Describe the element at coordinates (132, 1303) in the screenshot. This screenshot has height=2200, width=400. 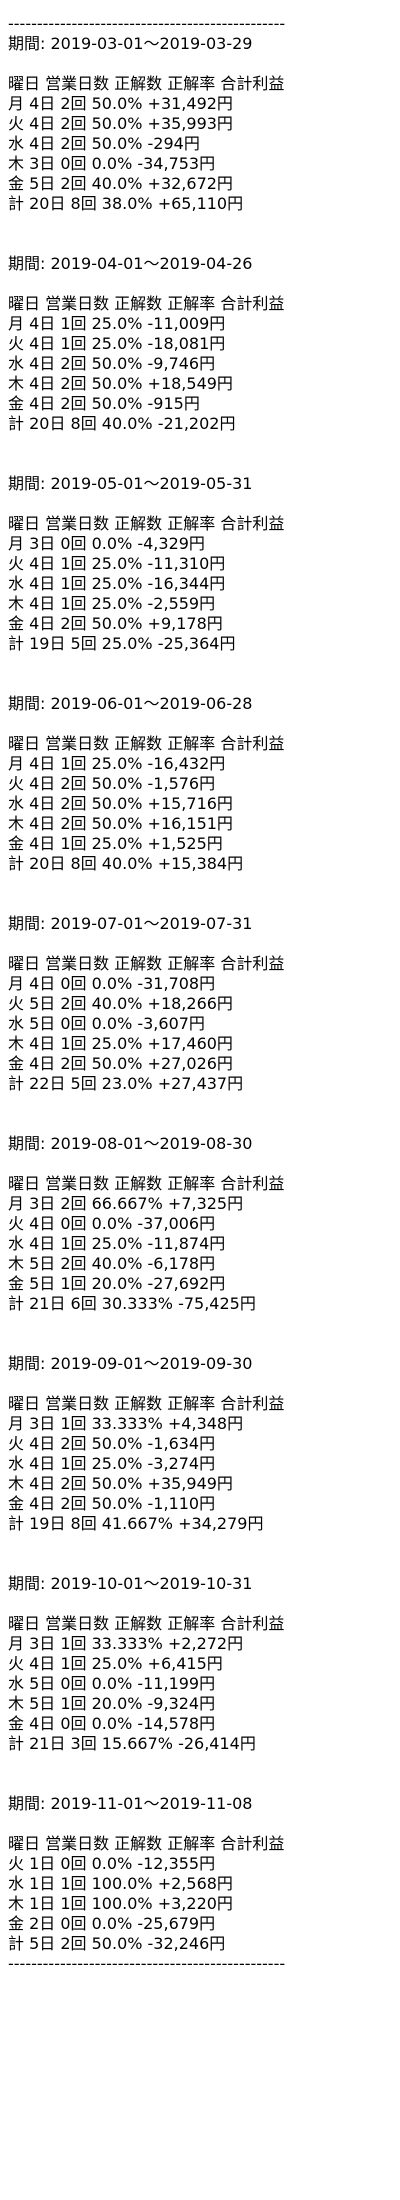
I see `total-row: 計 21日 6回 30.333% -75,425円` at that location.